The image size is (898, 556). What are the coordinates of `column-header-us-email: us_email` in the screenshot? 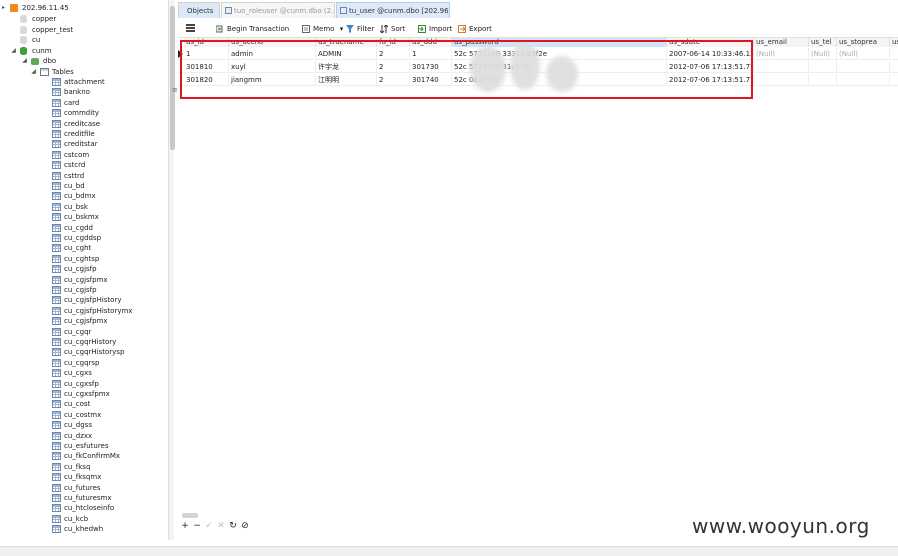 It's located at (781, 42).